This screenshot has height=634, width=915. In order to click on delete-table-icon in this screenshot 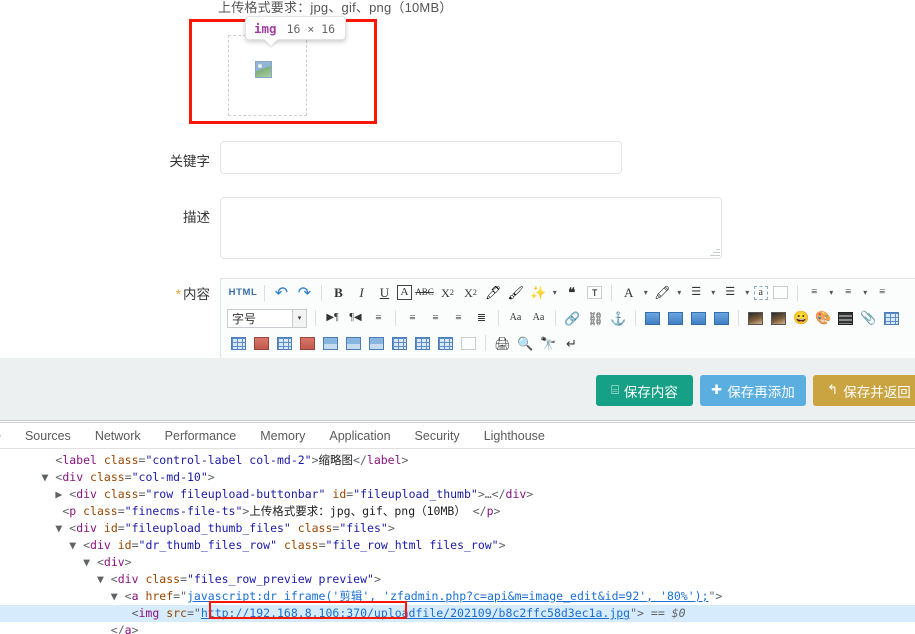, I will do `click(307, 343)`.